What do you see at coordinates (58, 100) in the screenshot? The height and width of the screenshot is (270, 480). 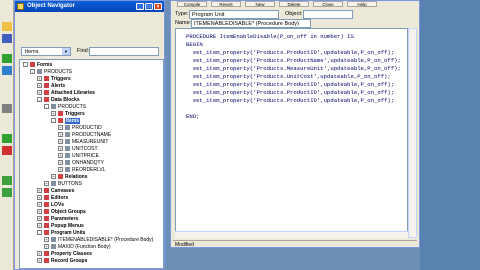 I see `tree-node: - Data Blocks` at bounding box center [58, 100].